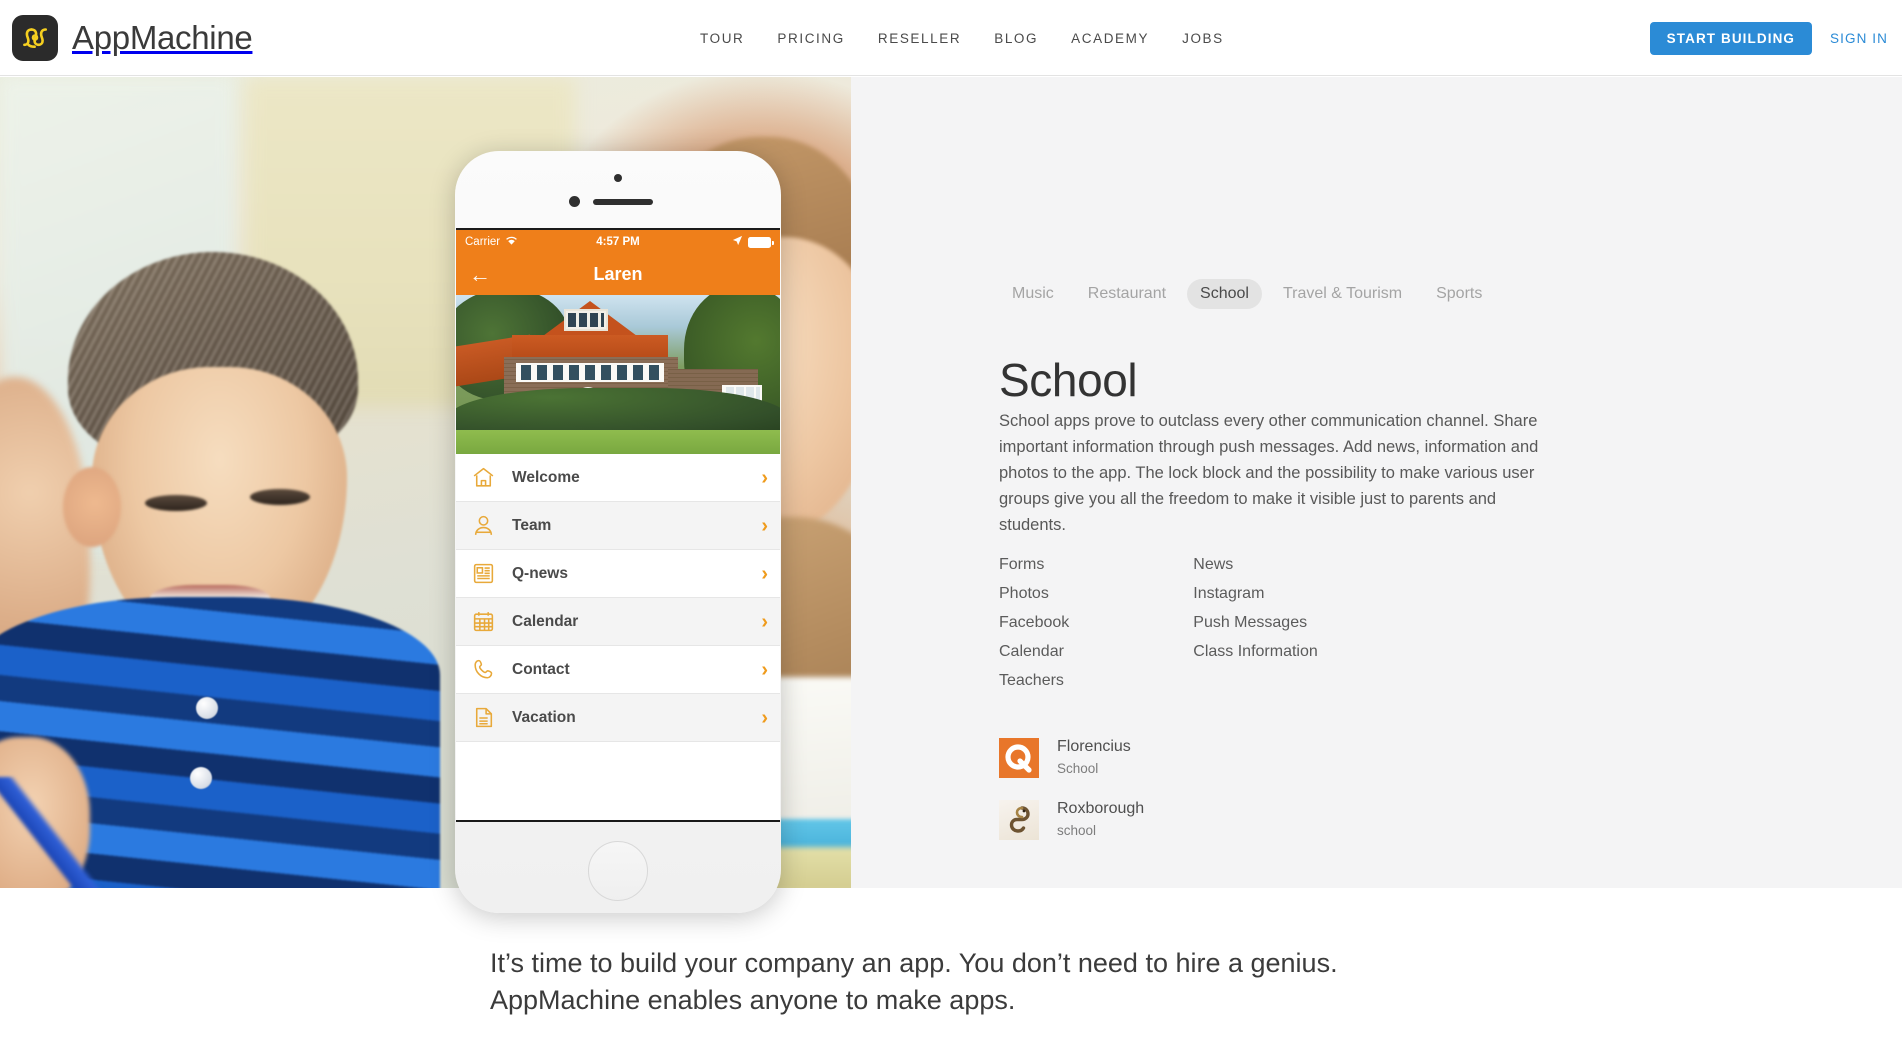  What do you see at coordinates (1016, 38) in the screenshot?
I see `nav-item-blog: BLOG` at bounding box center [1016, 38].